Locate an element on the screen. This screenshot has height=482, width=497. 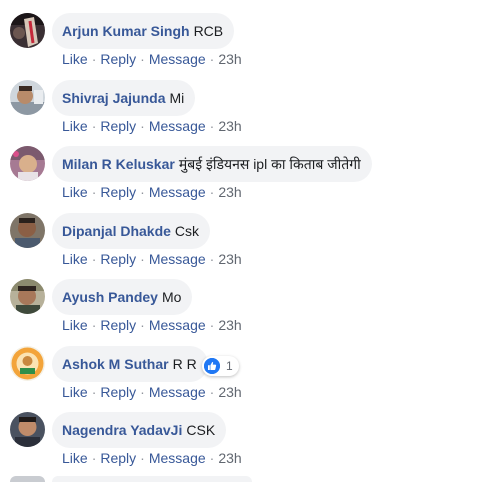
comment-bubble: Shivraj Jajunda Mi is located at coordinates (124, 98).